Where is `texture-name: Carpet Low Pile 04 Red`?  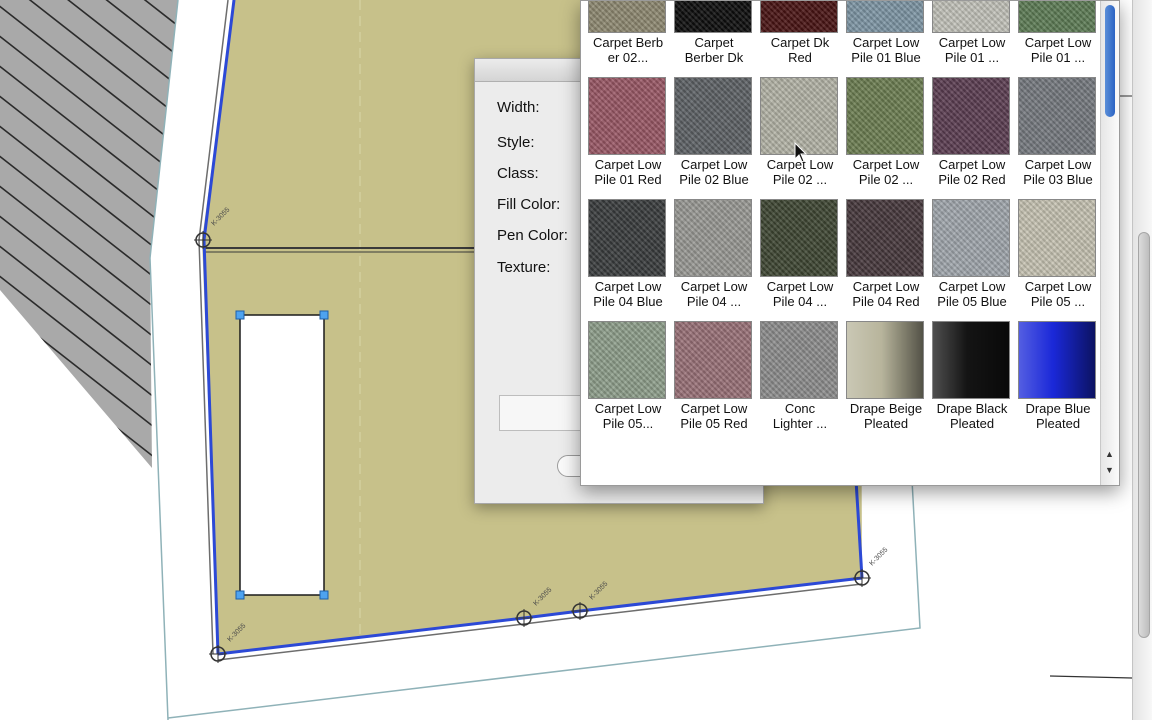
texture-name: Carpet Low Pile 04 Red is located at coordinates (886, 294).